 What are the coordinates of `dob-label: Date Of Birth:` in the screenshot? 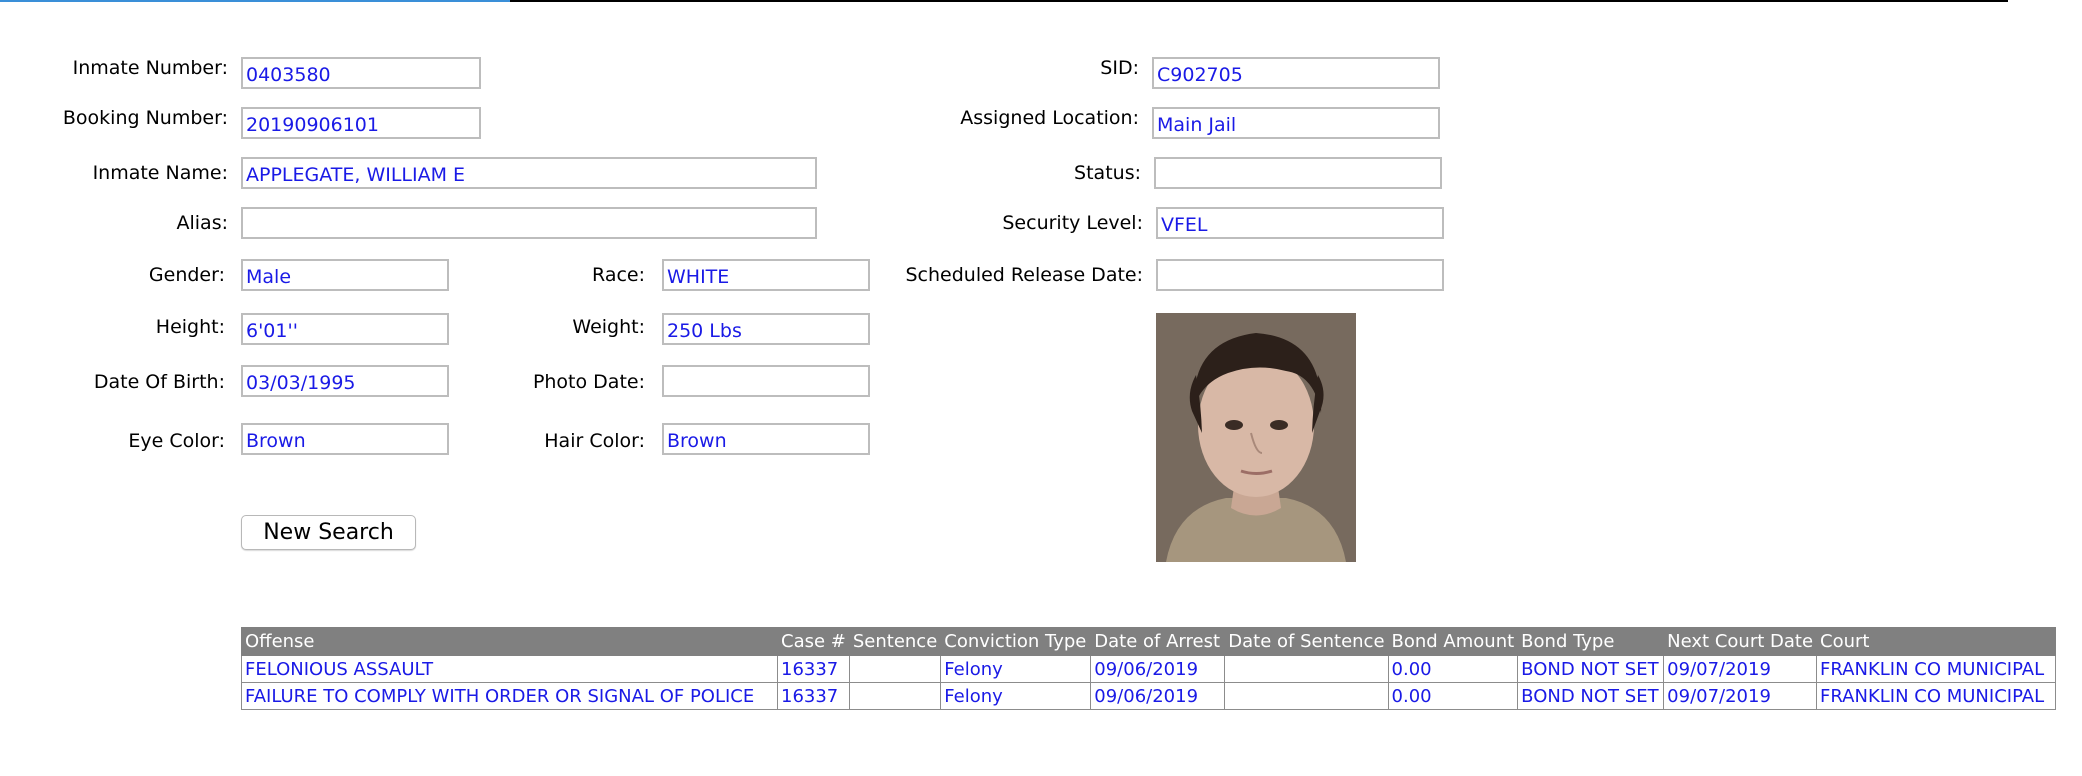 It's located at (159, 382).